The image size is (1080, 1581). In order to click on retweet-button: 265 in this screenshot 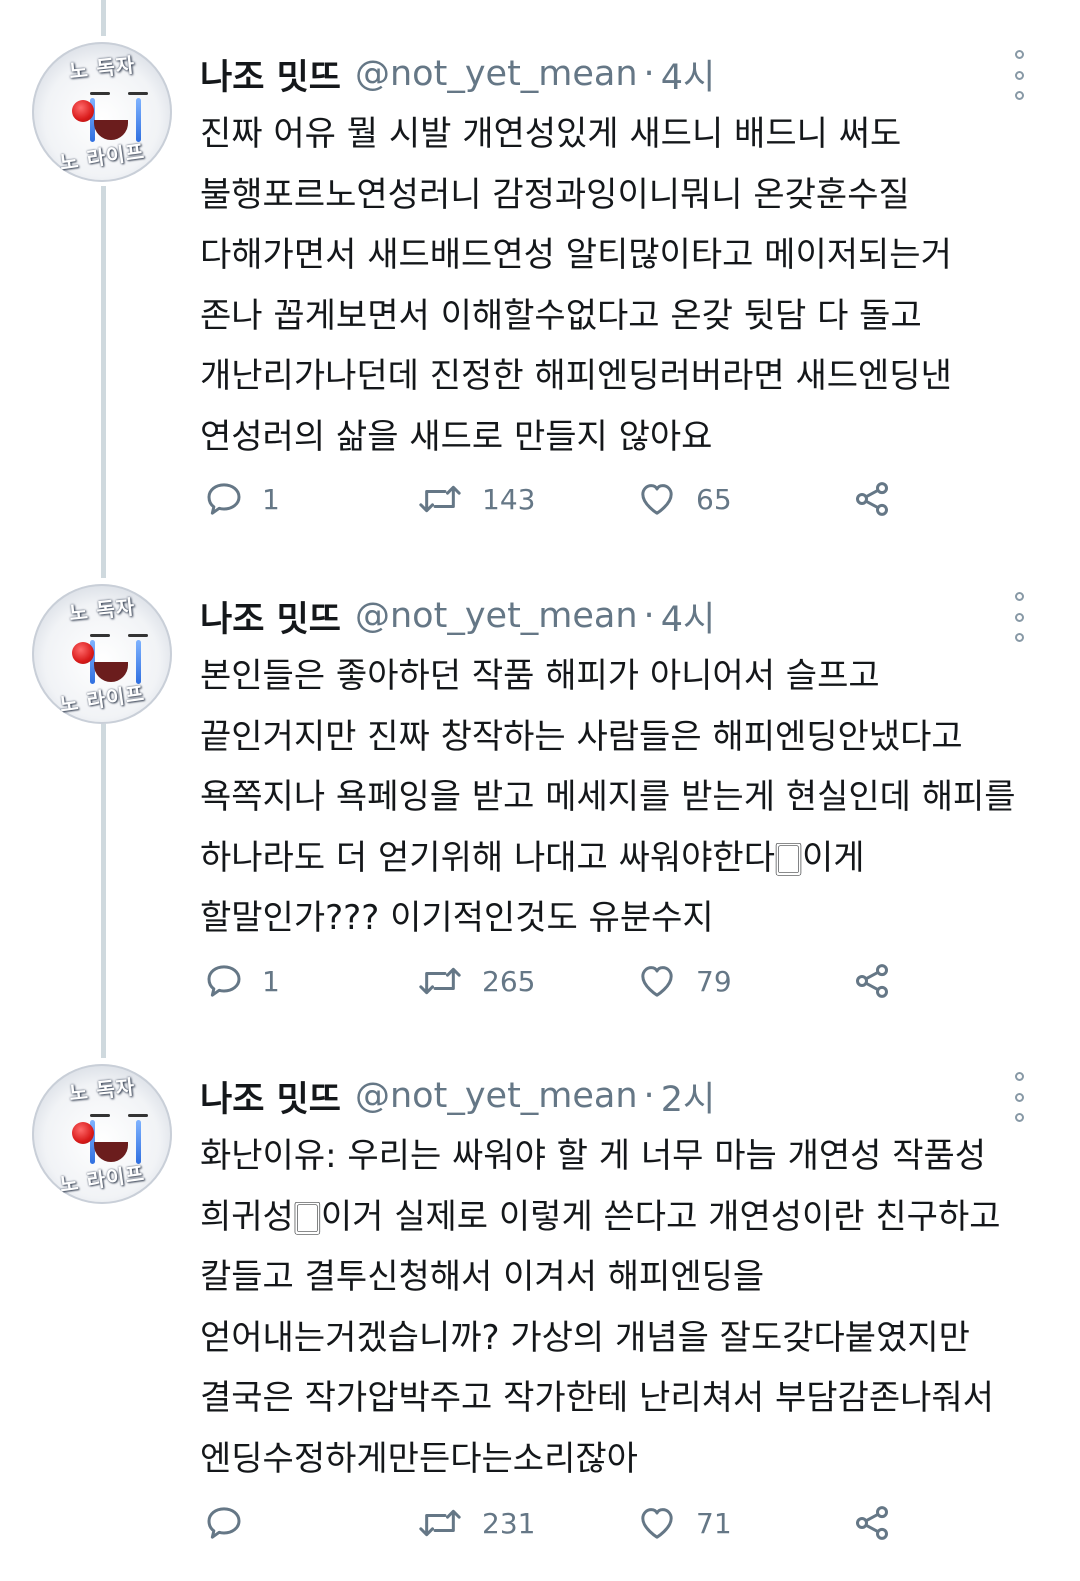, I will do `click(475, 981)`.